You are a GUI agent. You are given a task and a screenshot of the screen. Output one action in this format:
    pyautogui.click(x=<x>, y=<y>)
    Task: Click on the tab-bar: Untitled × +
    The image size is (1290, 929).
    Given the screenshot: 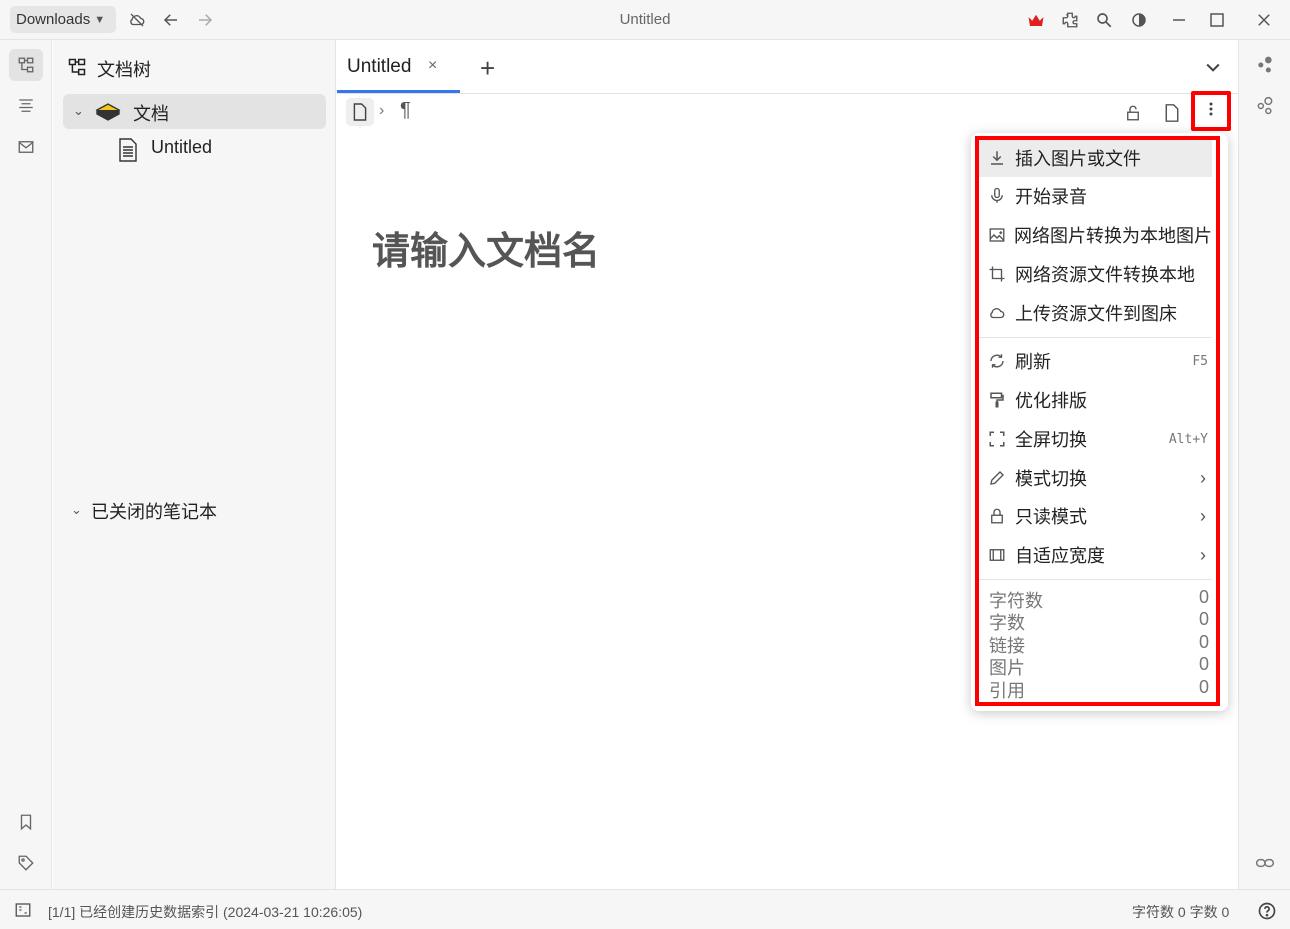 What is the action you would take?
    pyautogui.click(x=787, y=67)
    